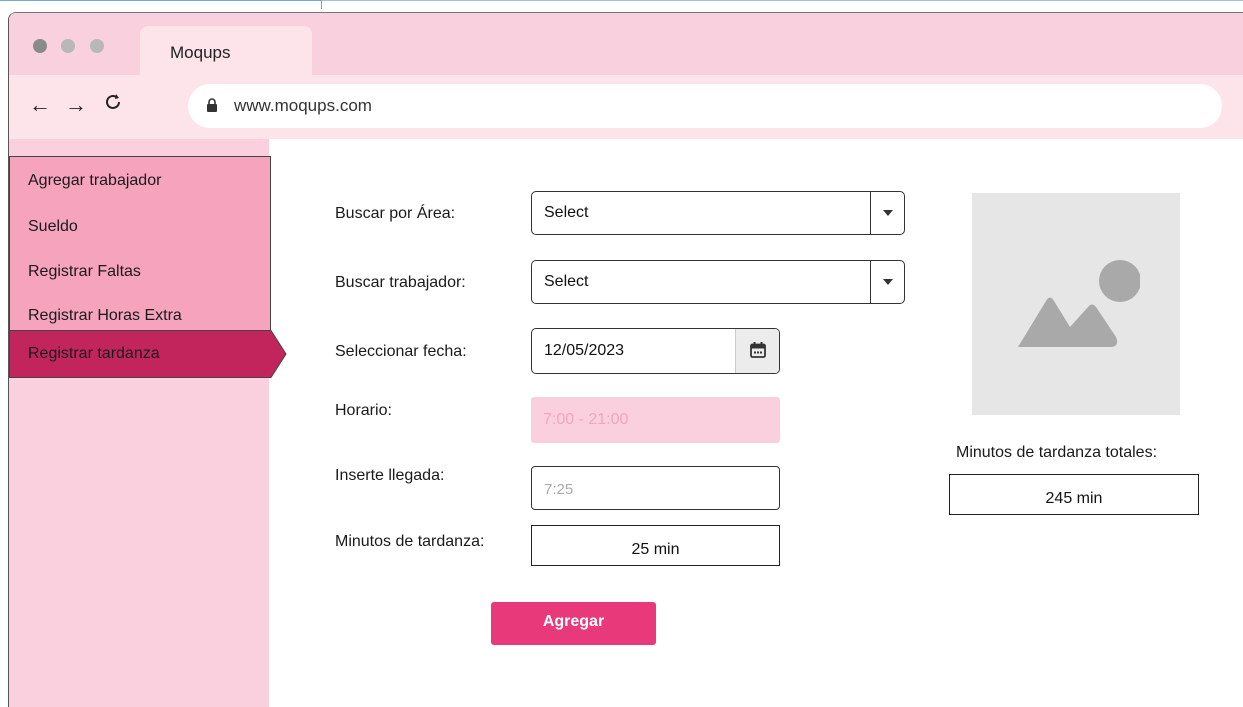  I want to click on add-button: Agregar, so click(573, 623).